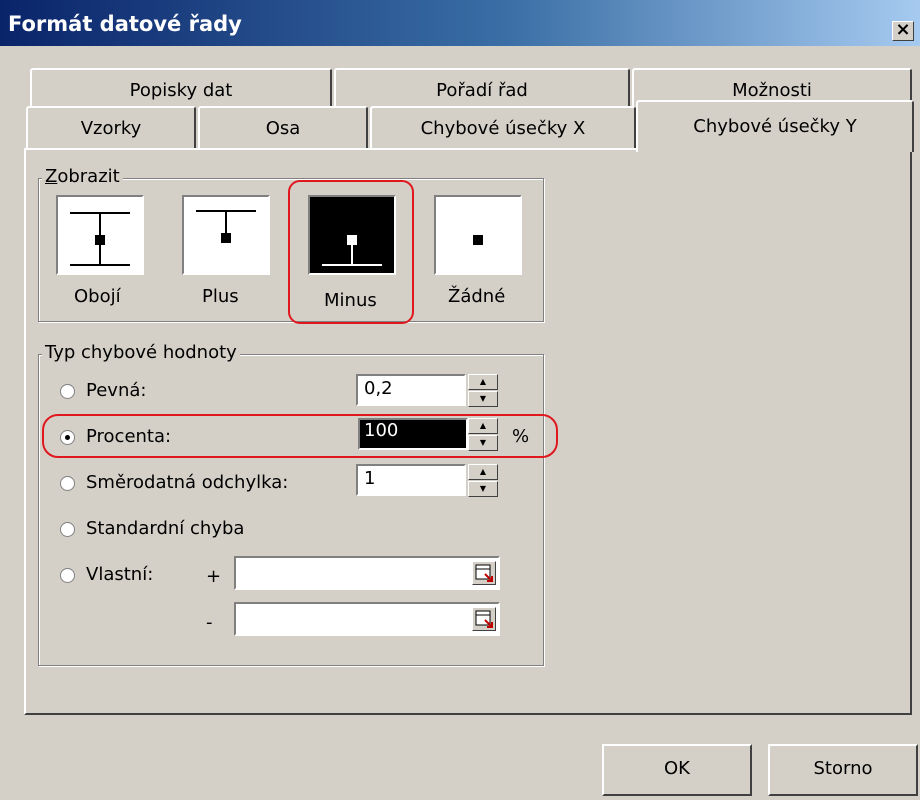 Image resolution: width=920 pixels, height=800 pixels. What do you see at coordinates (100, 239) in the screenshot?
I see `error-bar-both-icon` at bounding box center [100, 239].